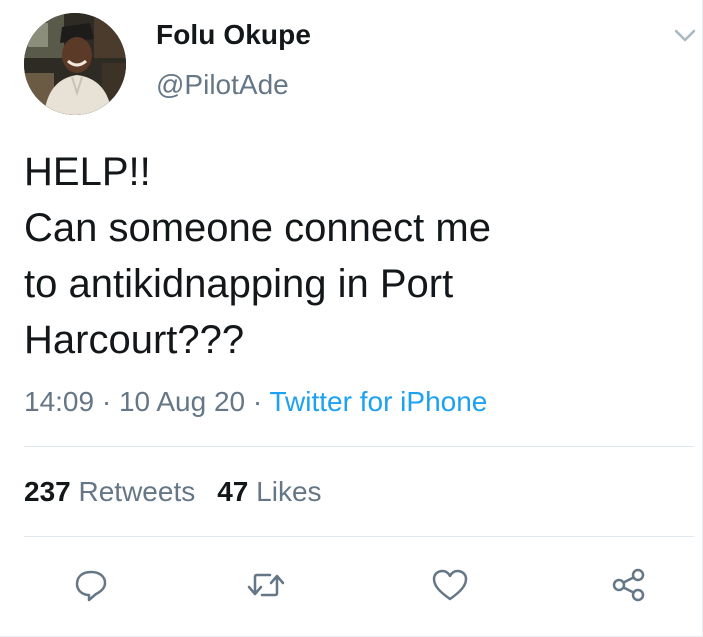  I want to click on retweets-stat: 237 Retweets, so click(109, 491).